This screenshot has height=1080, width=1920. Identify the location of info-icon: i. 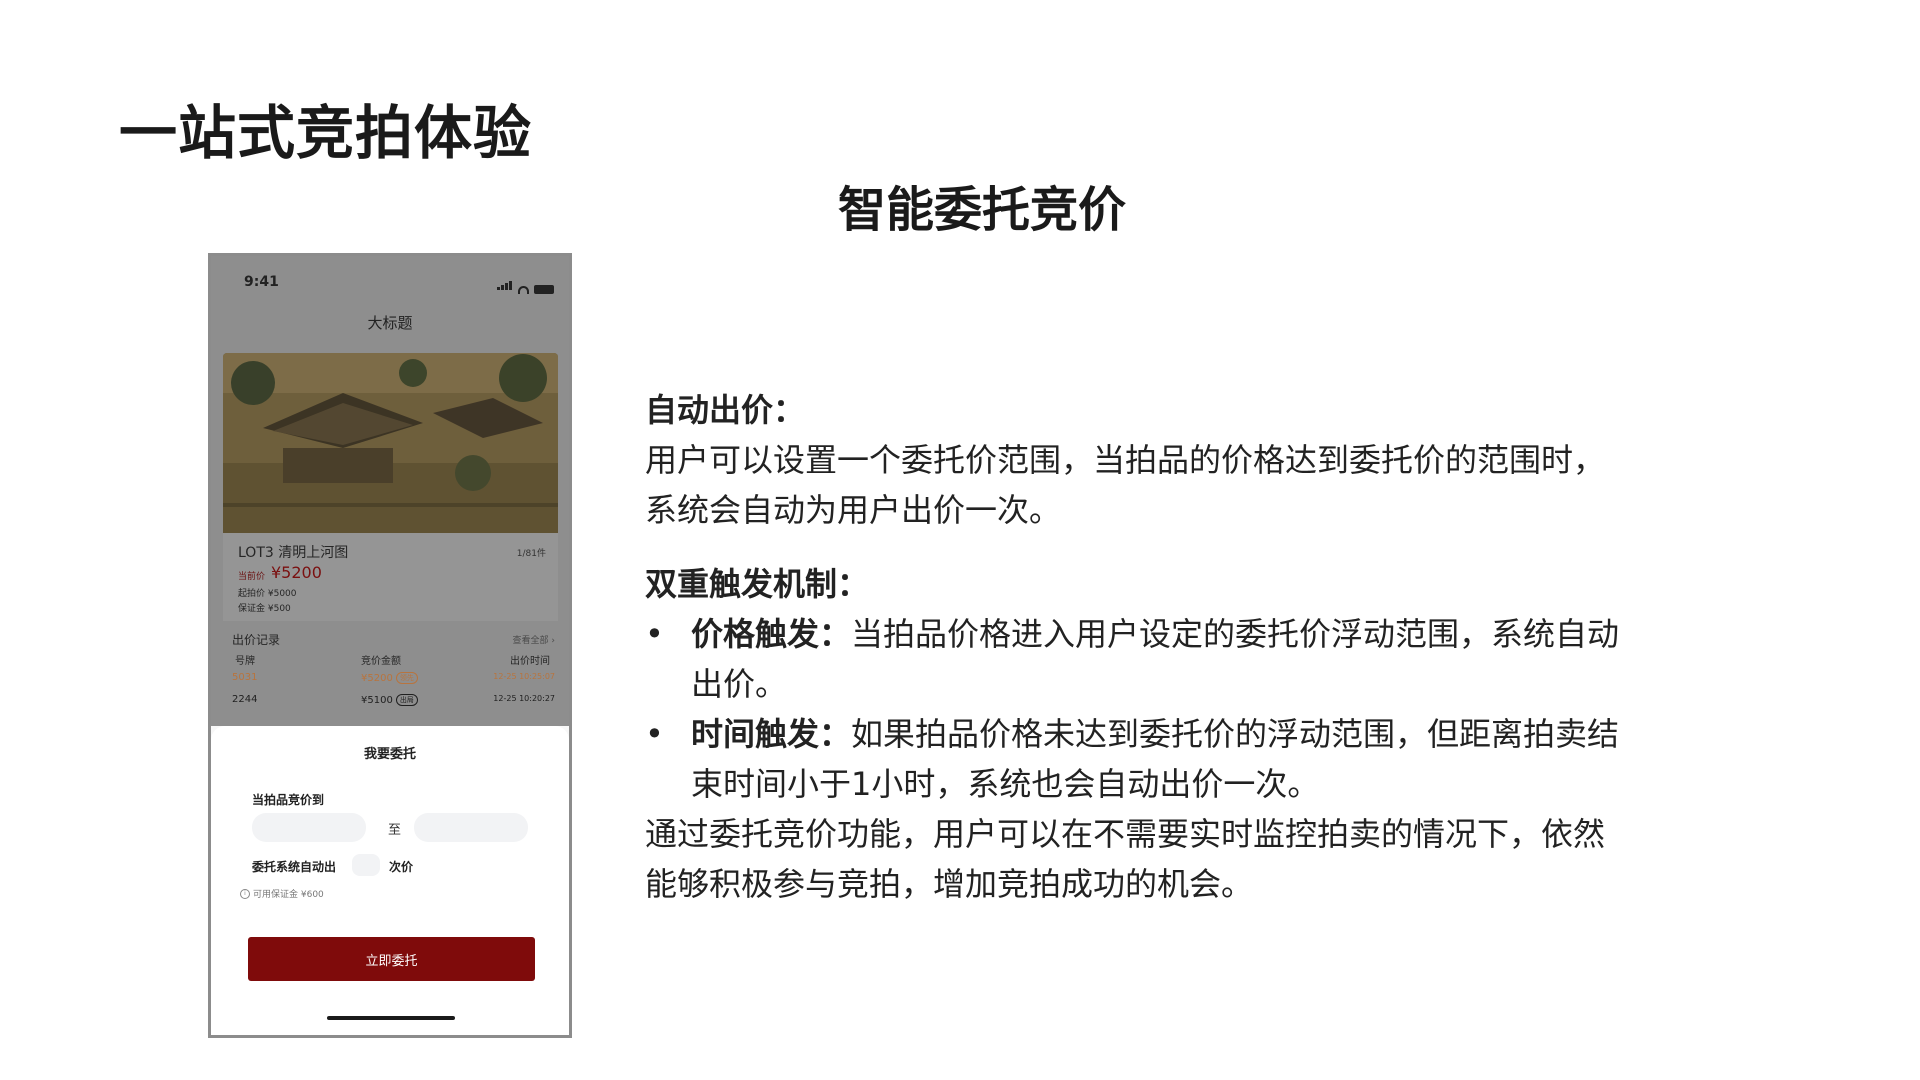
(245, 893).